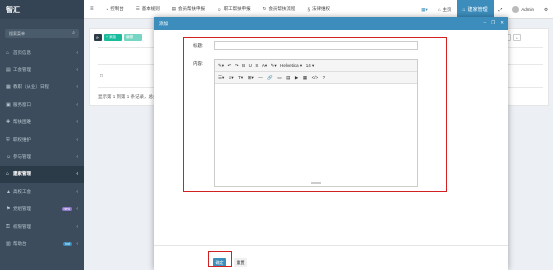 The height and width of the screenshot is (270, 553). I want to click on sidebar-item-label: 党组管理, so click(22, 209).